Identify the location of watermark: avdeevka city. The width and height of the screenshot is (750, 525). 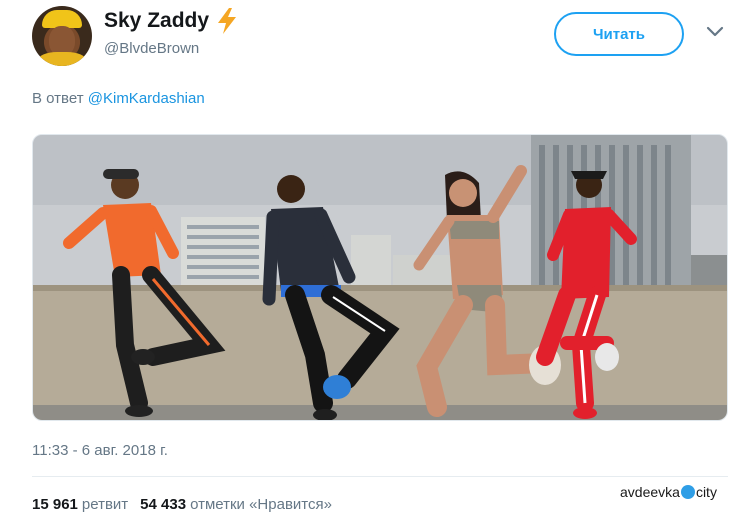
(668, 492).